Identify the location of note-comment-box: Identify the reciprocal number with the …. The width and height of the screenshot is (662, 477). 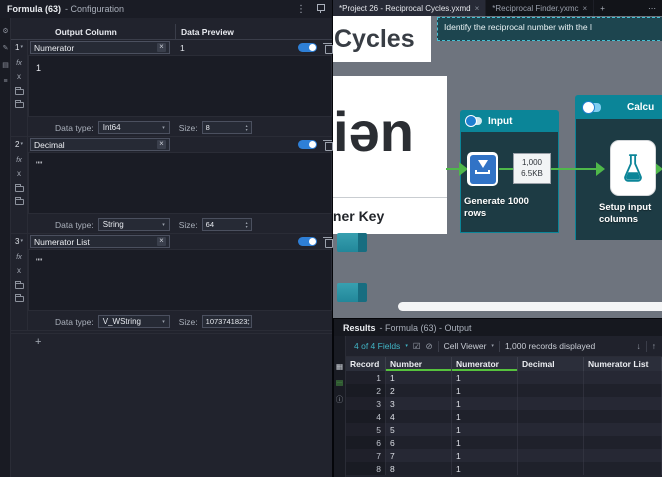
(549, 29).